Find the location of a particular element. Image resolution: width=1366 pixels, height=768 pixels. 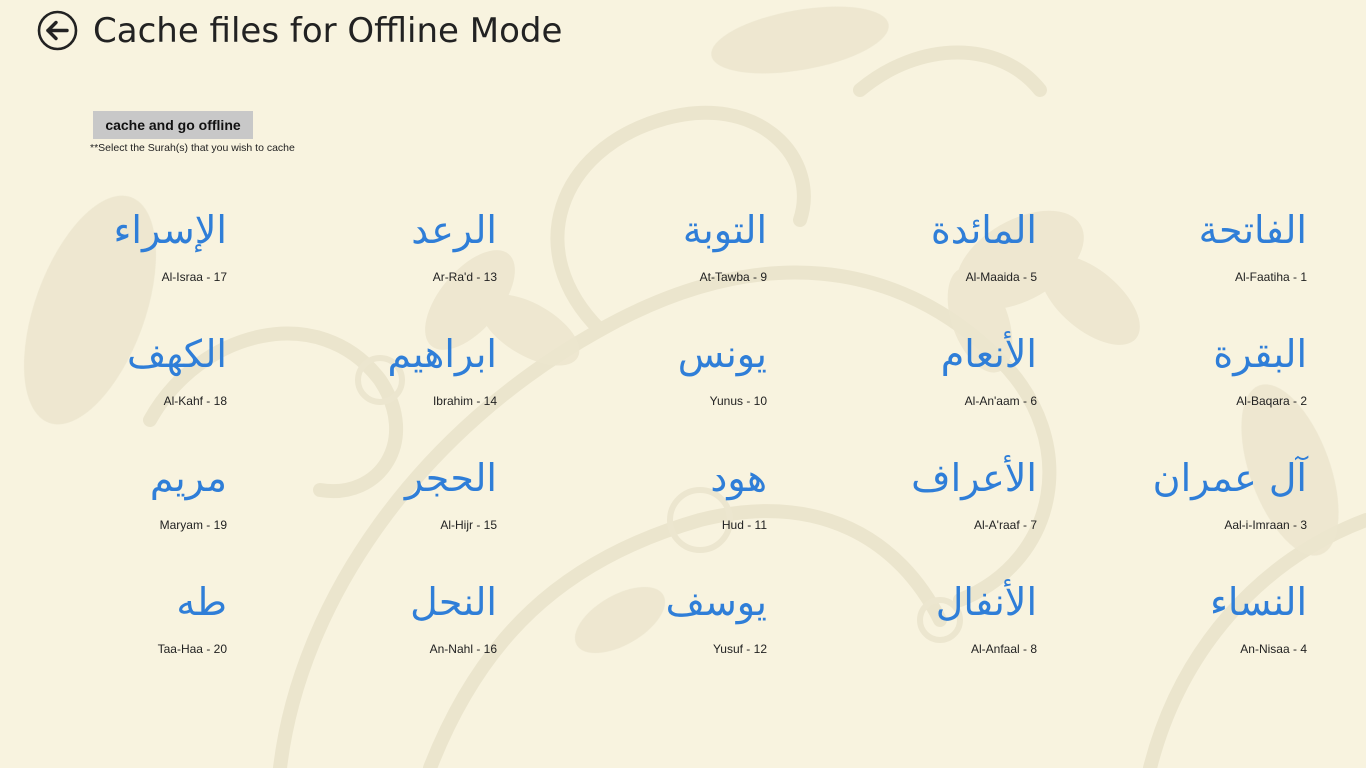

surah-arabic-name: يوسف is located at coordinates (716, 602).